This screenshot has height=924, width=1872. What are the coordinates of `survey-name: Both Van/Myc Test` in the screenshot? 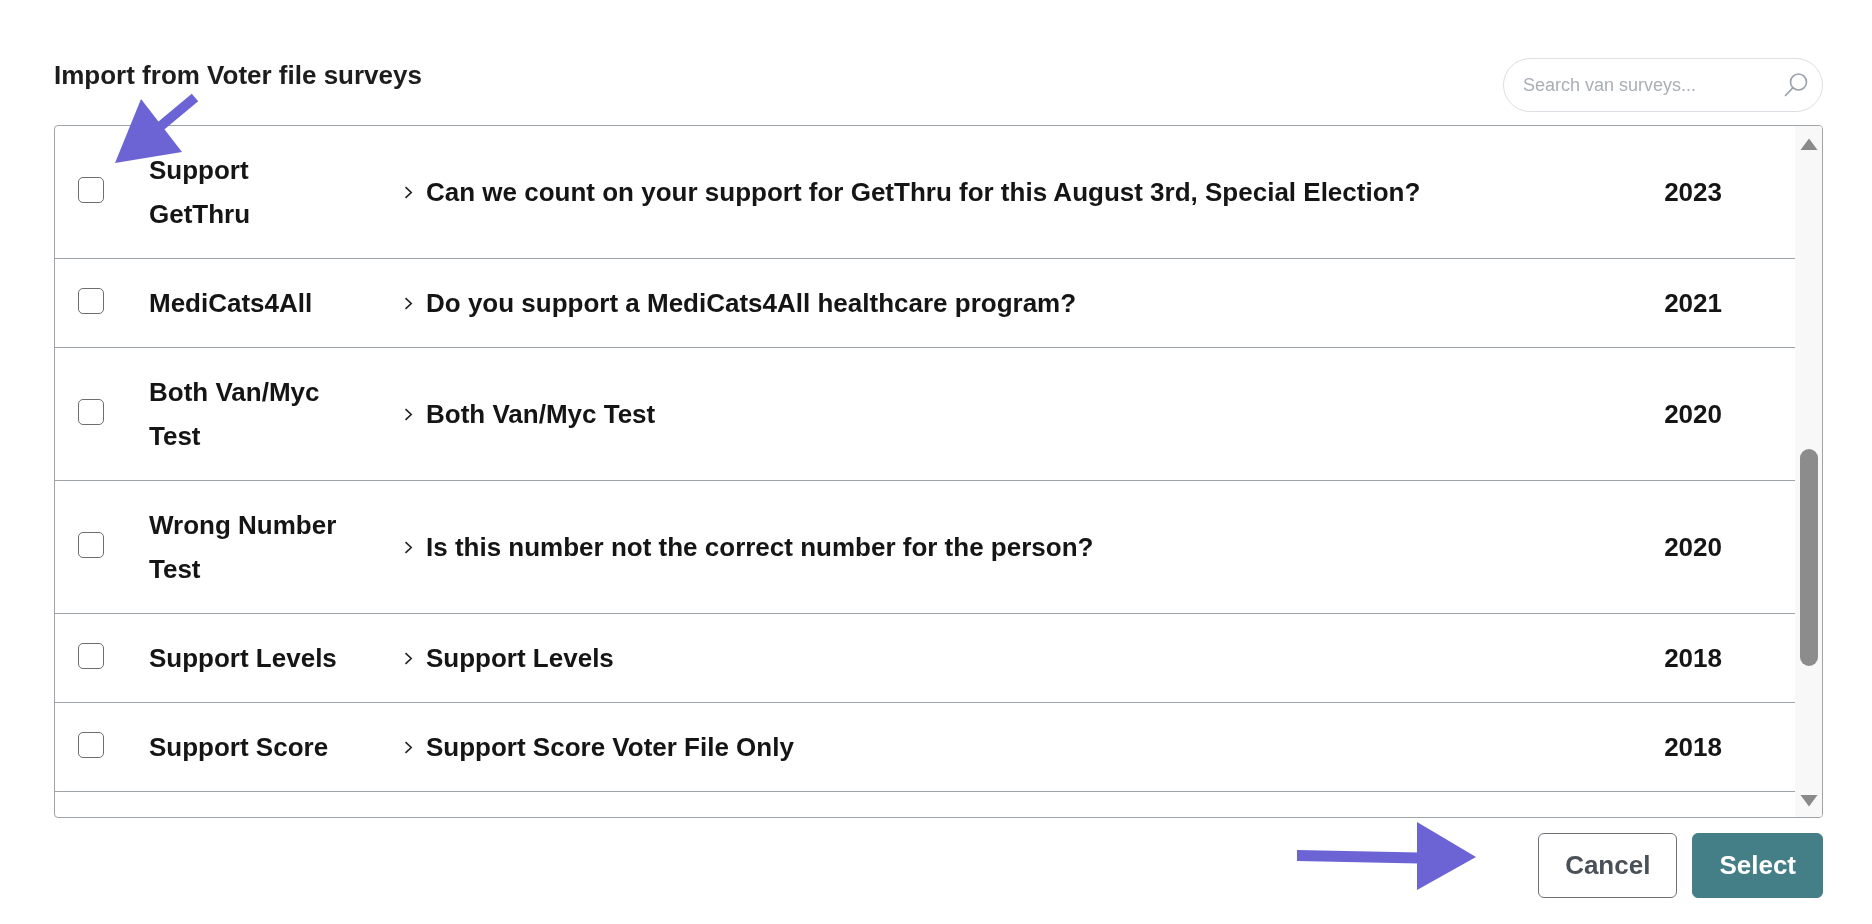 It's located at (235, 414).